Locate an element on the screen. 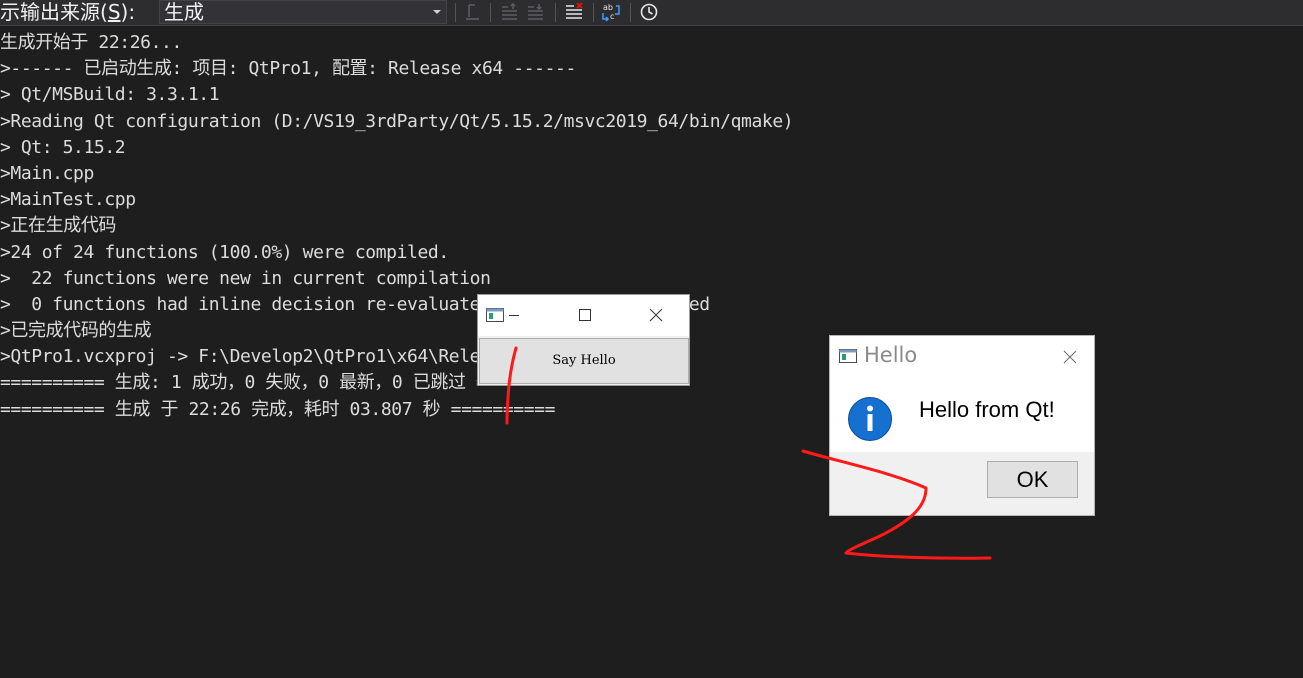  message-box-text: Hello from Qt! is located at coordinates (987, 409).